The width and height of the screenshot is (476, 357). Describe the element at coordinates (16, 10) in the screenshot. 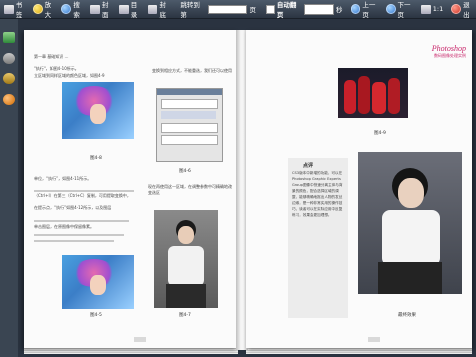

I see `bookmark-button: 书签` at that location.